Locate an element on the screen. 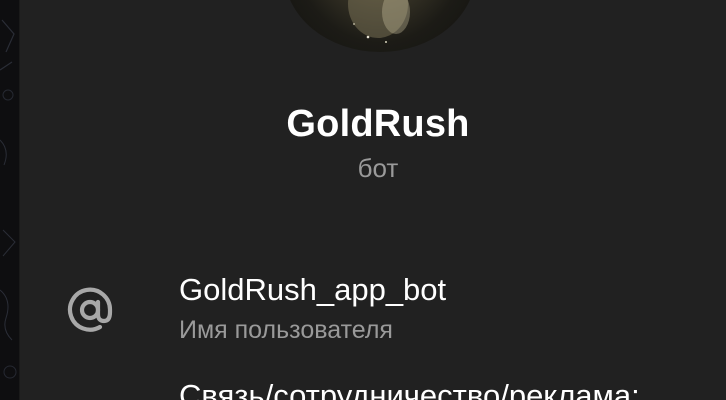 This screenshot has width=726, height=400. bot-name: GoldRush is located at coordinates (378, 124).